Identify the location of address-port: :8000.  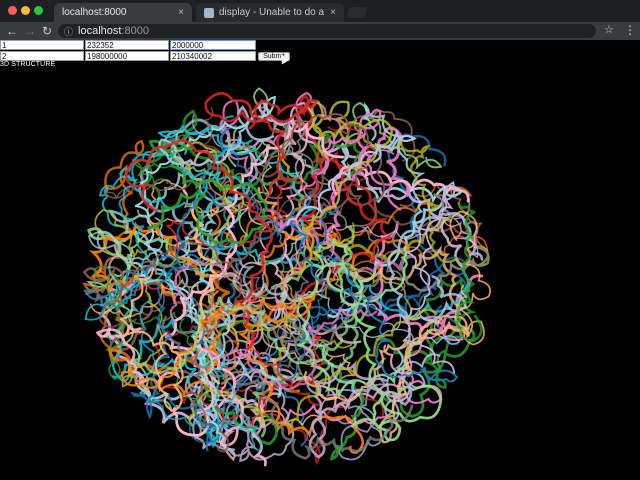
(135, 31).